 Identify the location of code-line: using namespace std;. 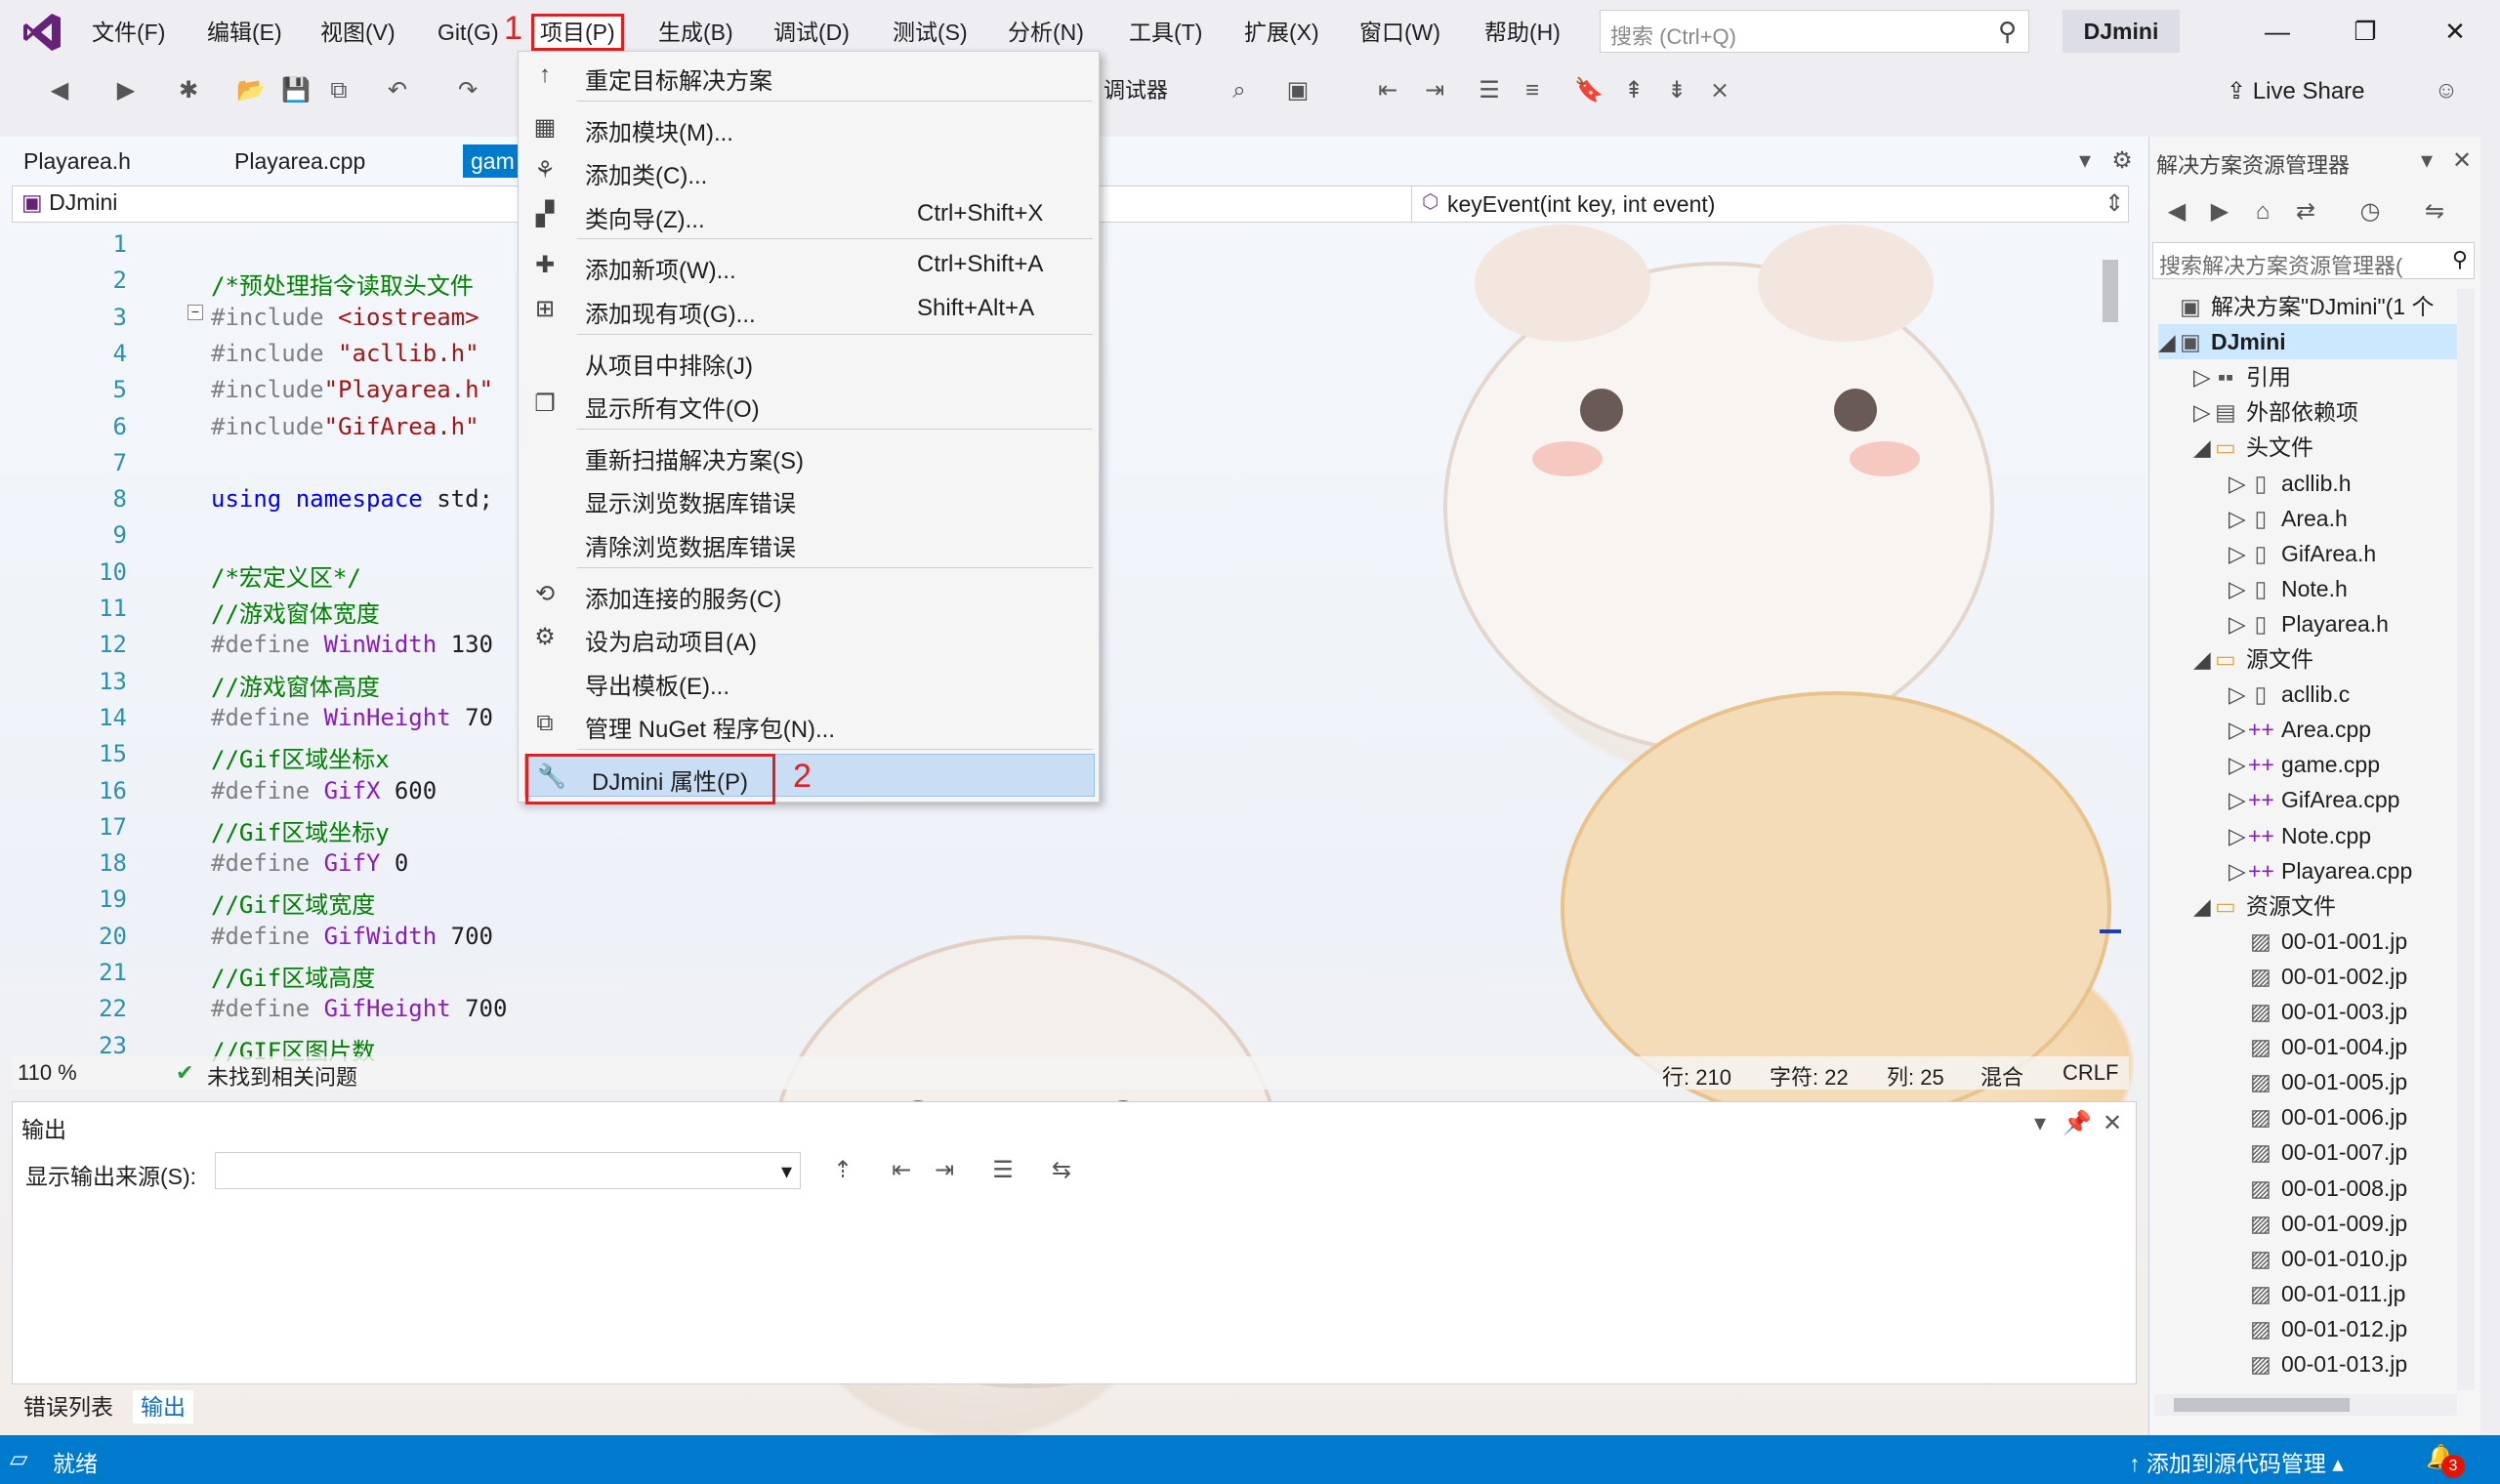
(352, 499).